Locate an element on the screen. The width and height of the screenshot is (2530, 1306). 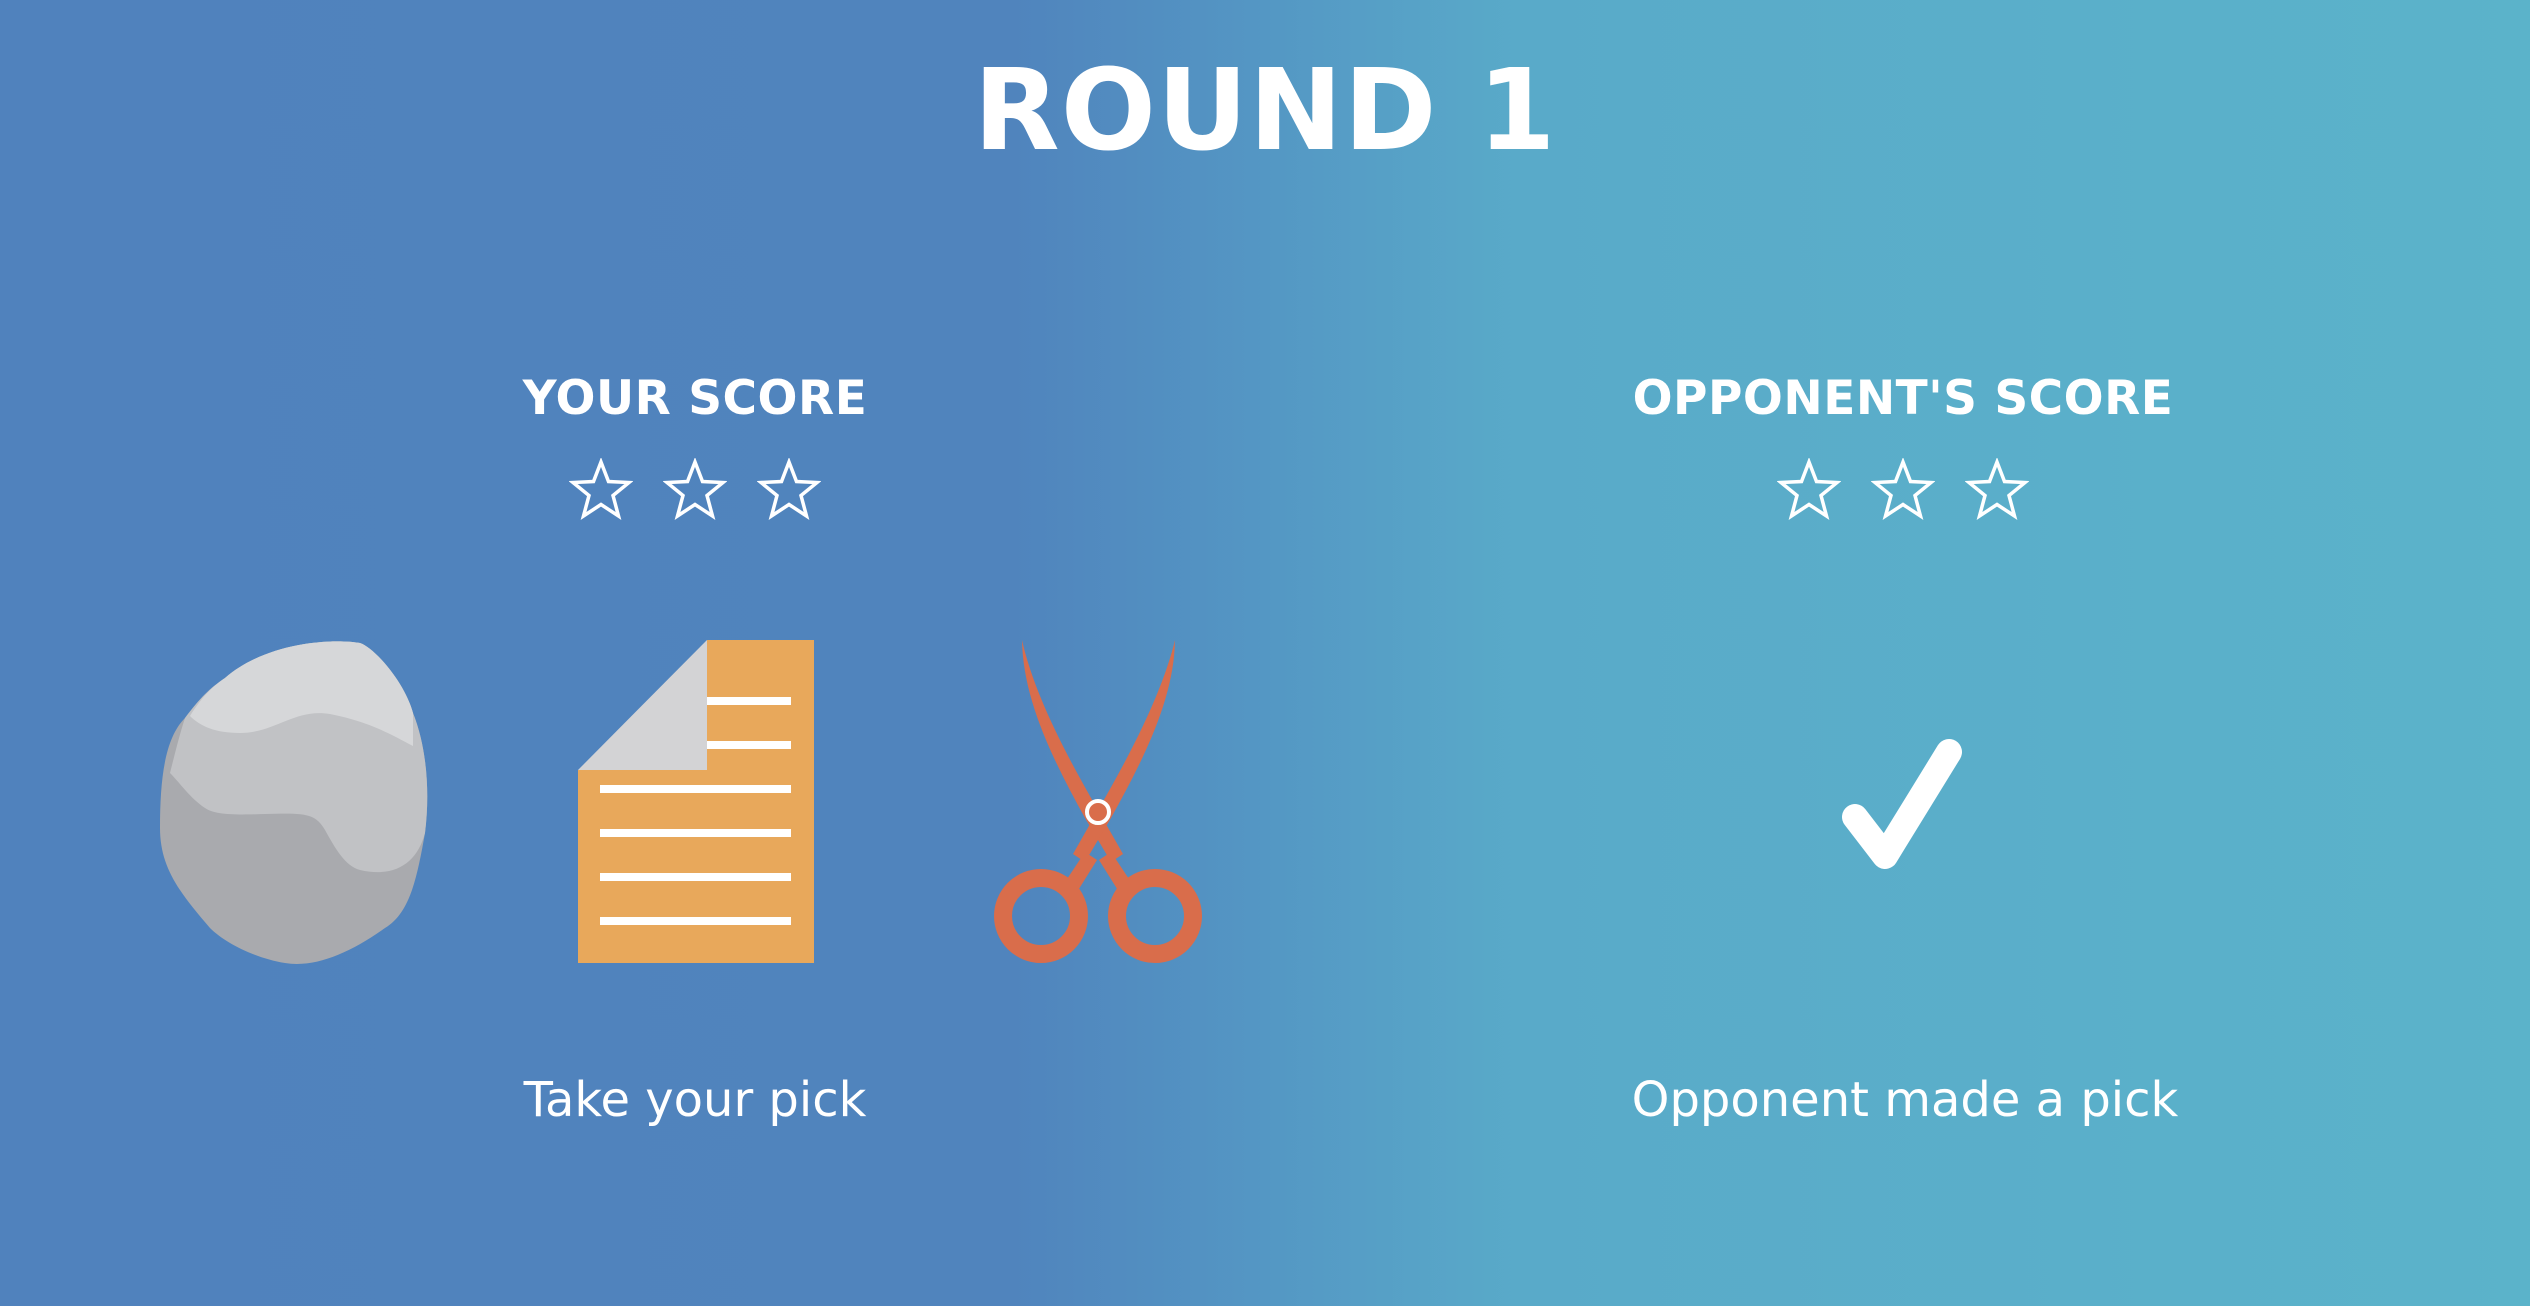
checkmark-icon is located at coordinates (1902, 804).